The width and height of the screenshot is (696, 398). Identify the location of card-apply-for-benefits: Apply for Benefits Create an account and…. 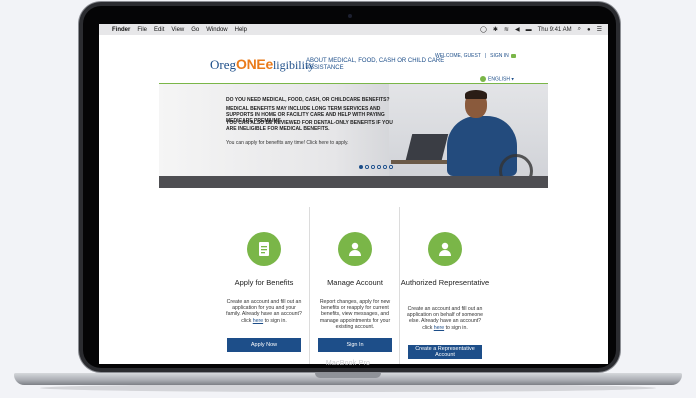
(264, 285).